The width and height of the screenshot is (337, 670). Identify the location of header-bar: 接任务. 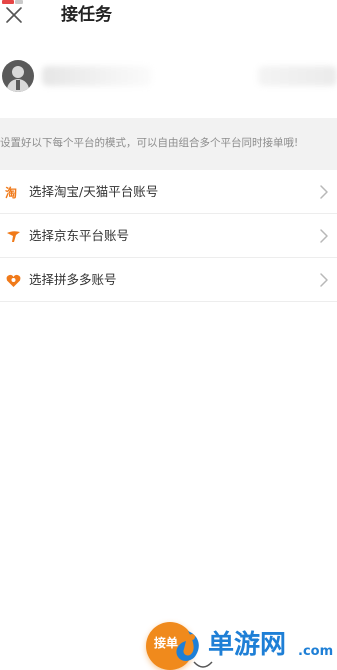
(168, 20).